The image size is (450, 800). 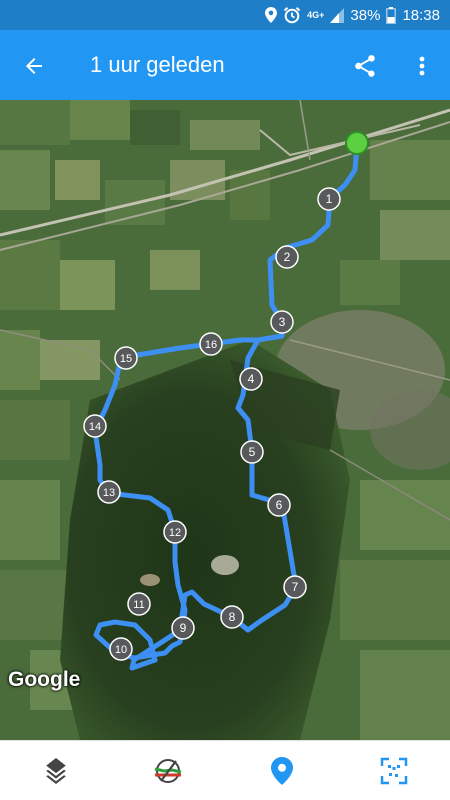 I want to click on alarm-icon, so click(x=292, y=15).